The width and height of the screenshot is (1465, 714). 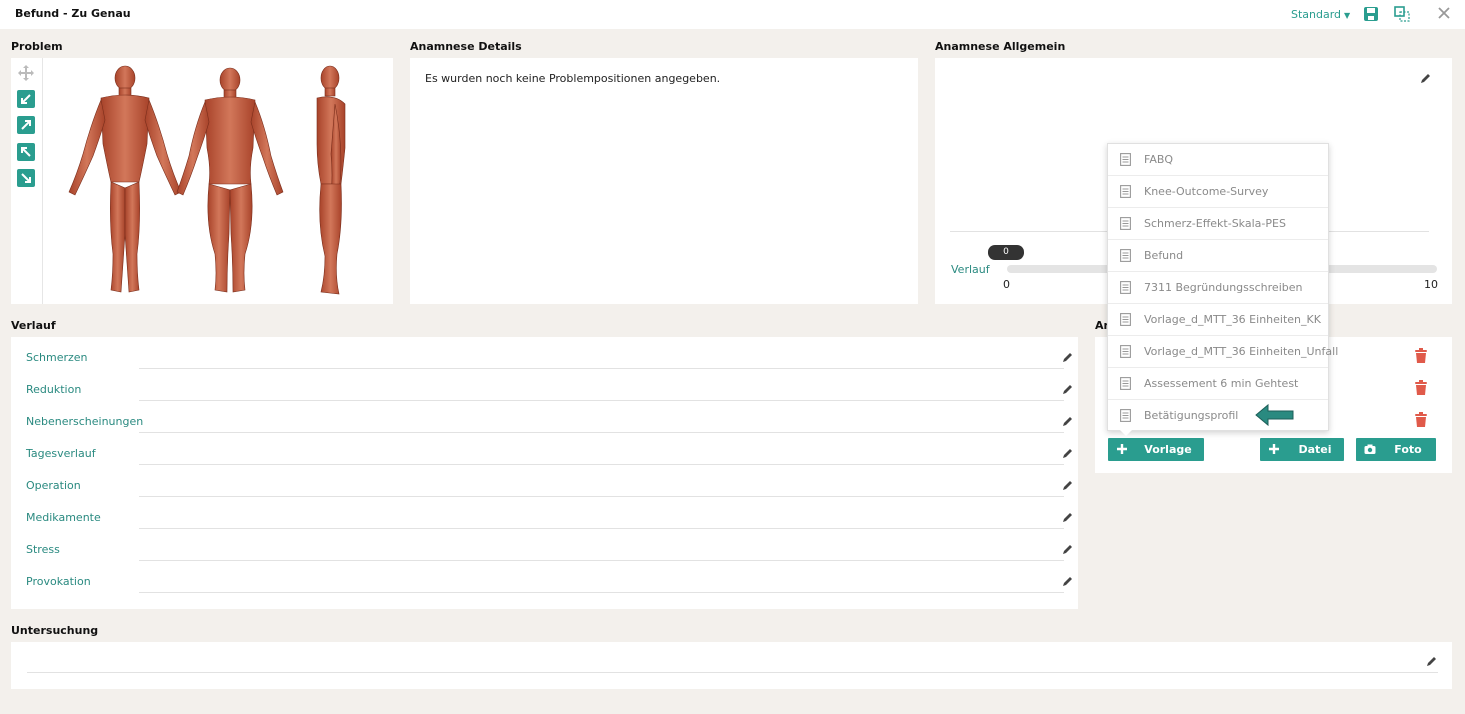 I want to click on template-menu-item-label: FABQ, so click(x=1159, y=159).